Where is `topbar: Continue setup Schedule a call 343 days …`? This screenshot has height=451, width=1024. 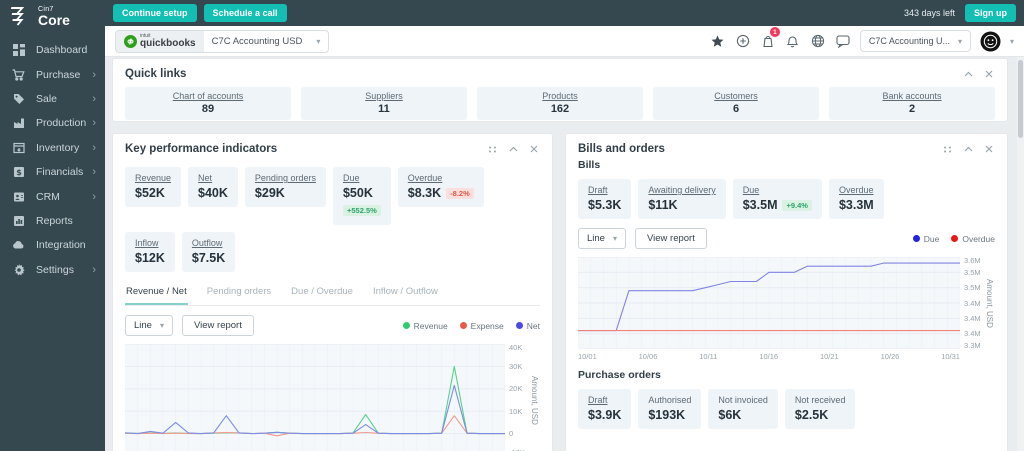 topbar: Continue setup Schedule a call 343 days … is located at coordinates (564, 13).